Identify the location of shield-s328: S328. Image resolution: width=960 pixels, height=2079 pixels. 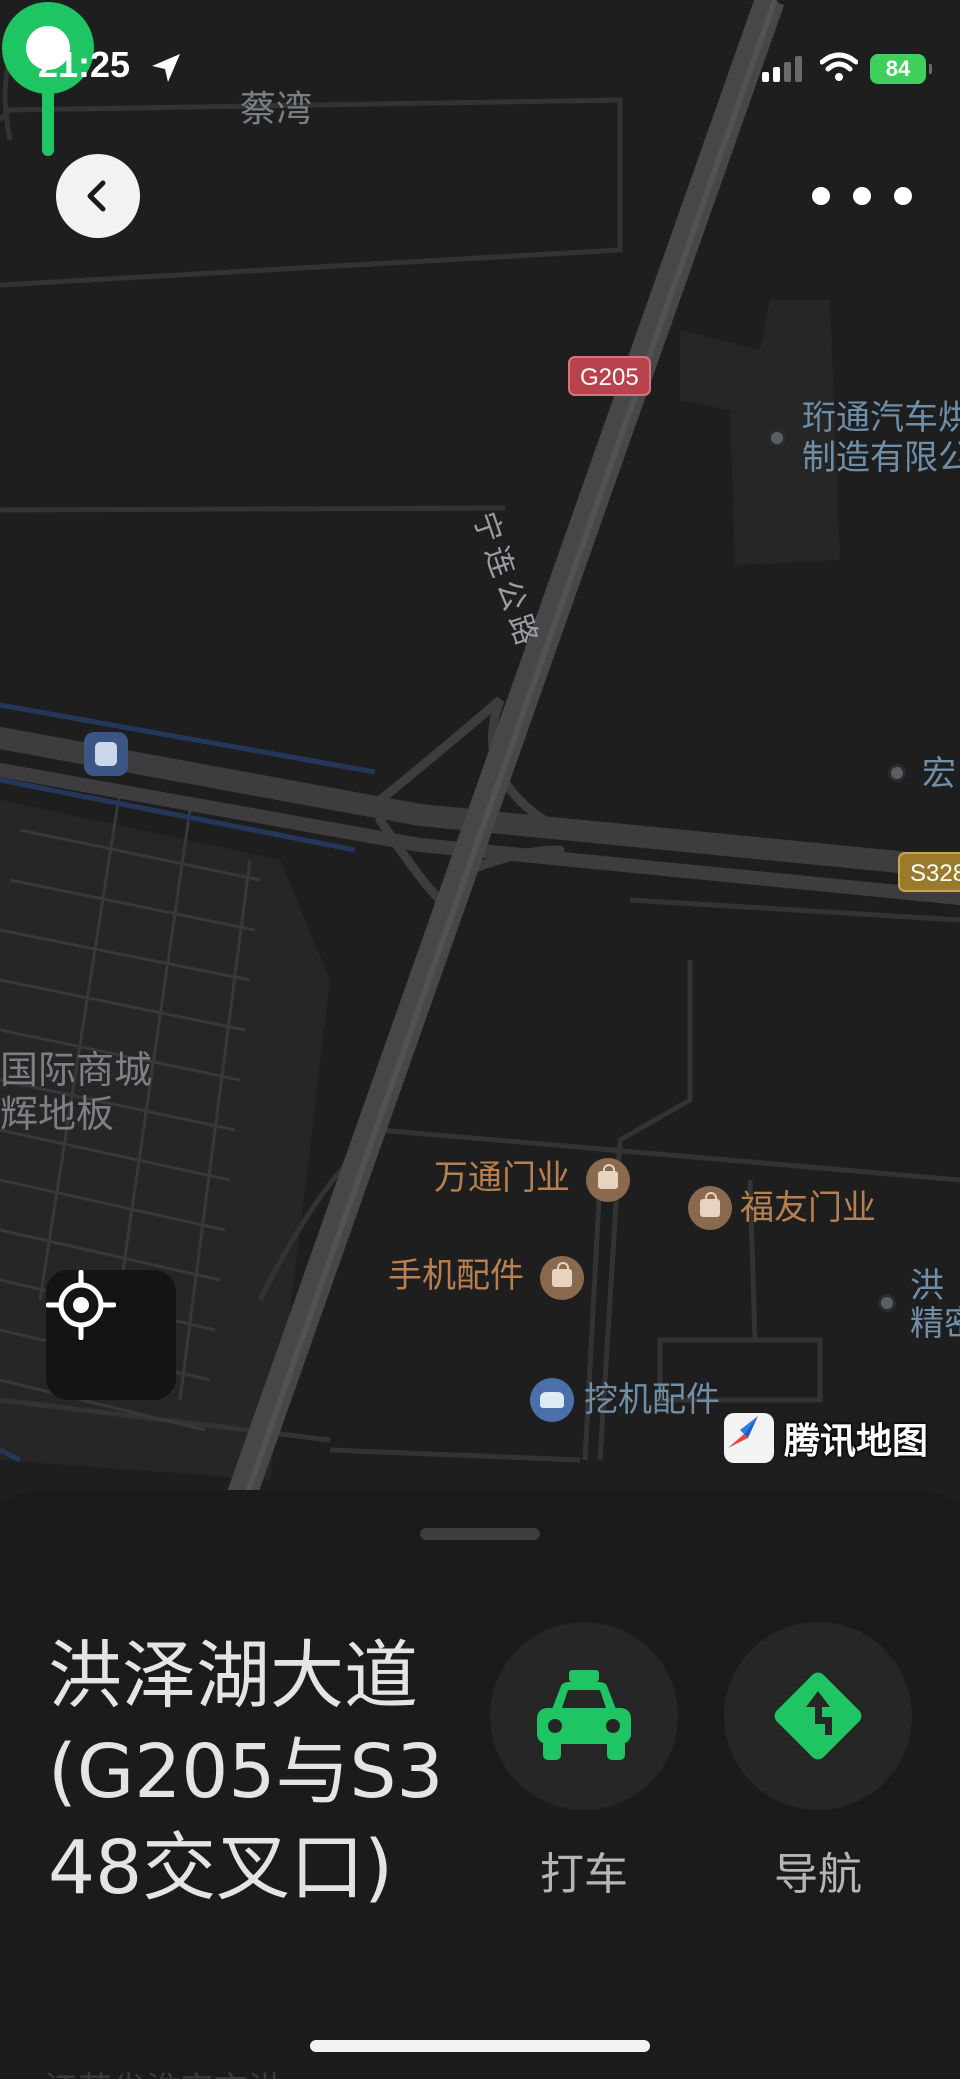
(929, 872).